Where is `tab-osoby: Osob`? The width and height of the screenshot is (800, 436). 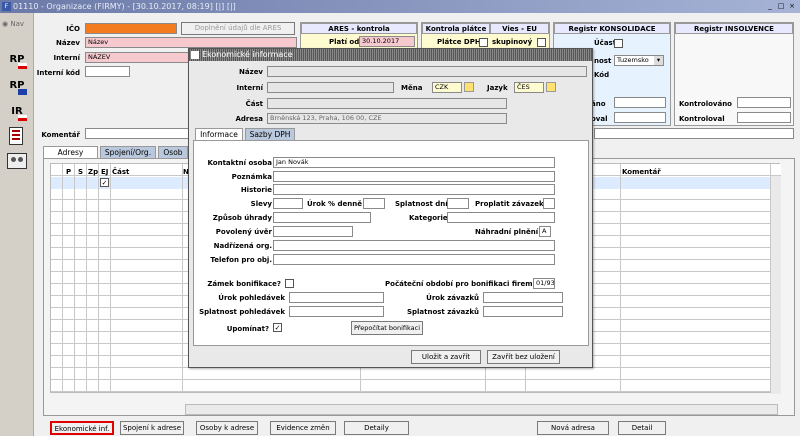
tab-osoby: Osob is located at coordinates (173, 152).